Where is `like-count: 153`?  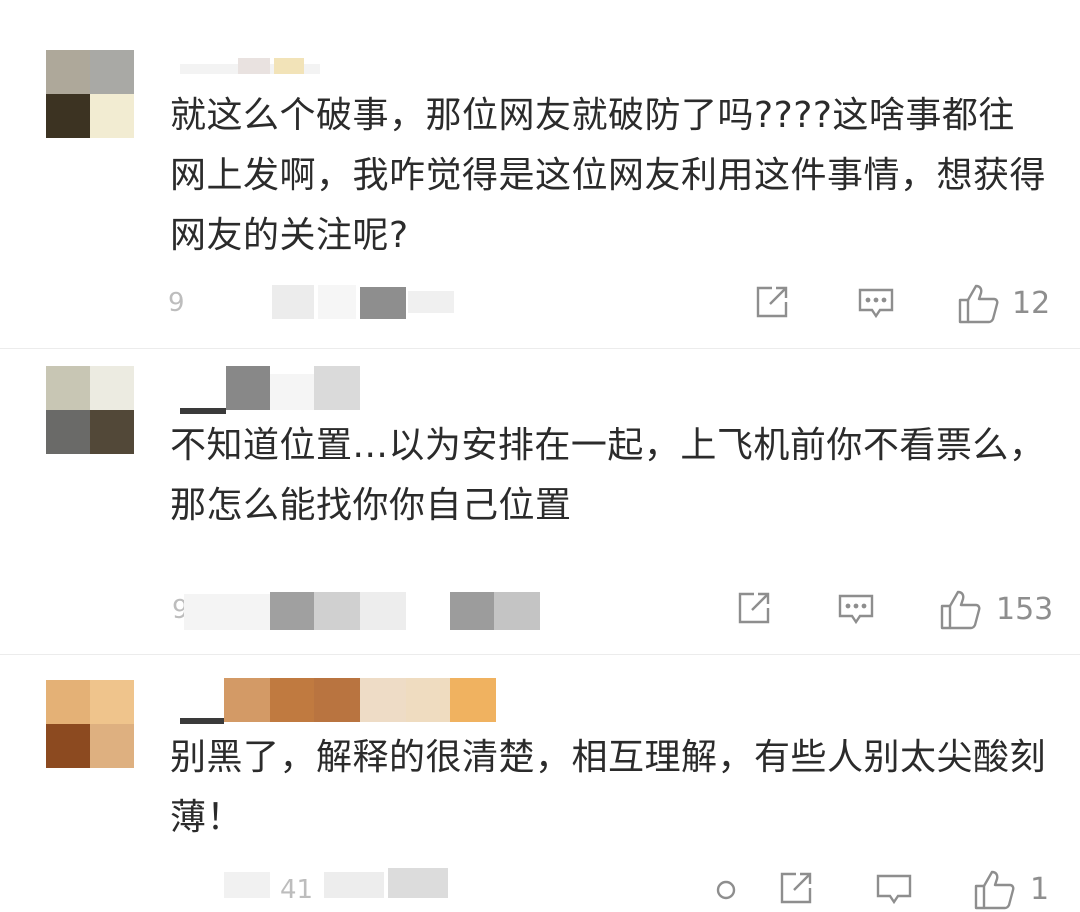
like-count: 153 is located at coordinates (1025, 609).